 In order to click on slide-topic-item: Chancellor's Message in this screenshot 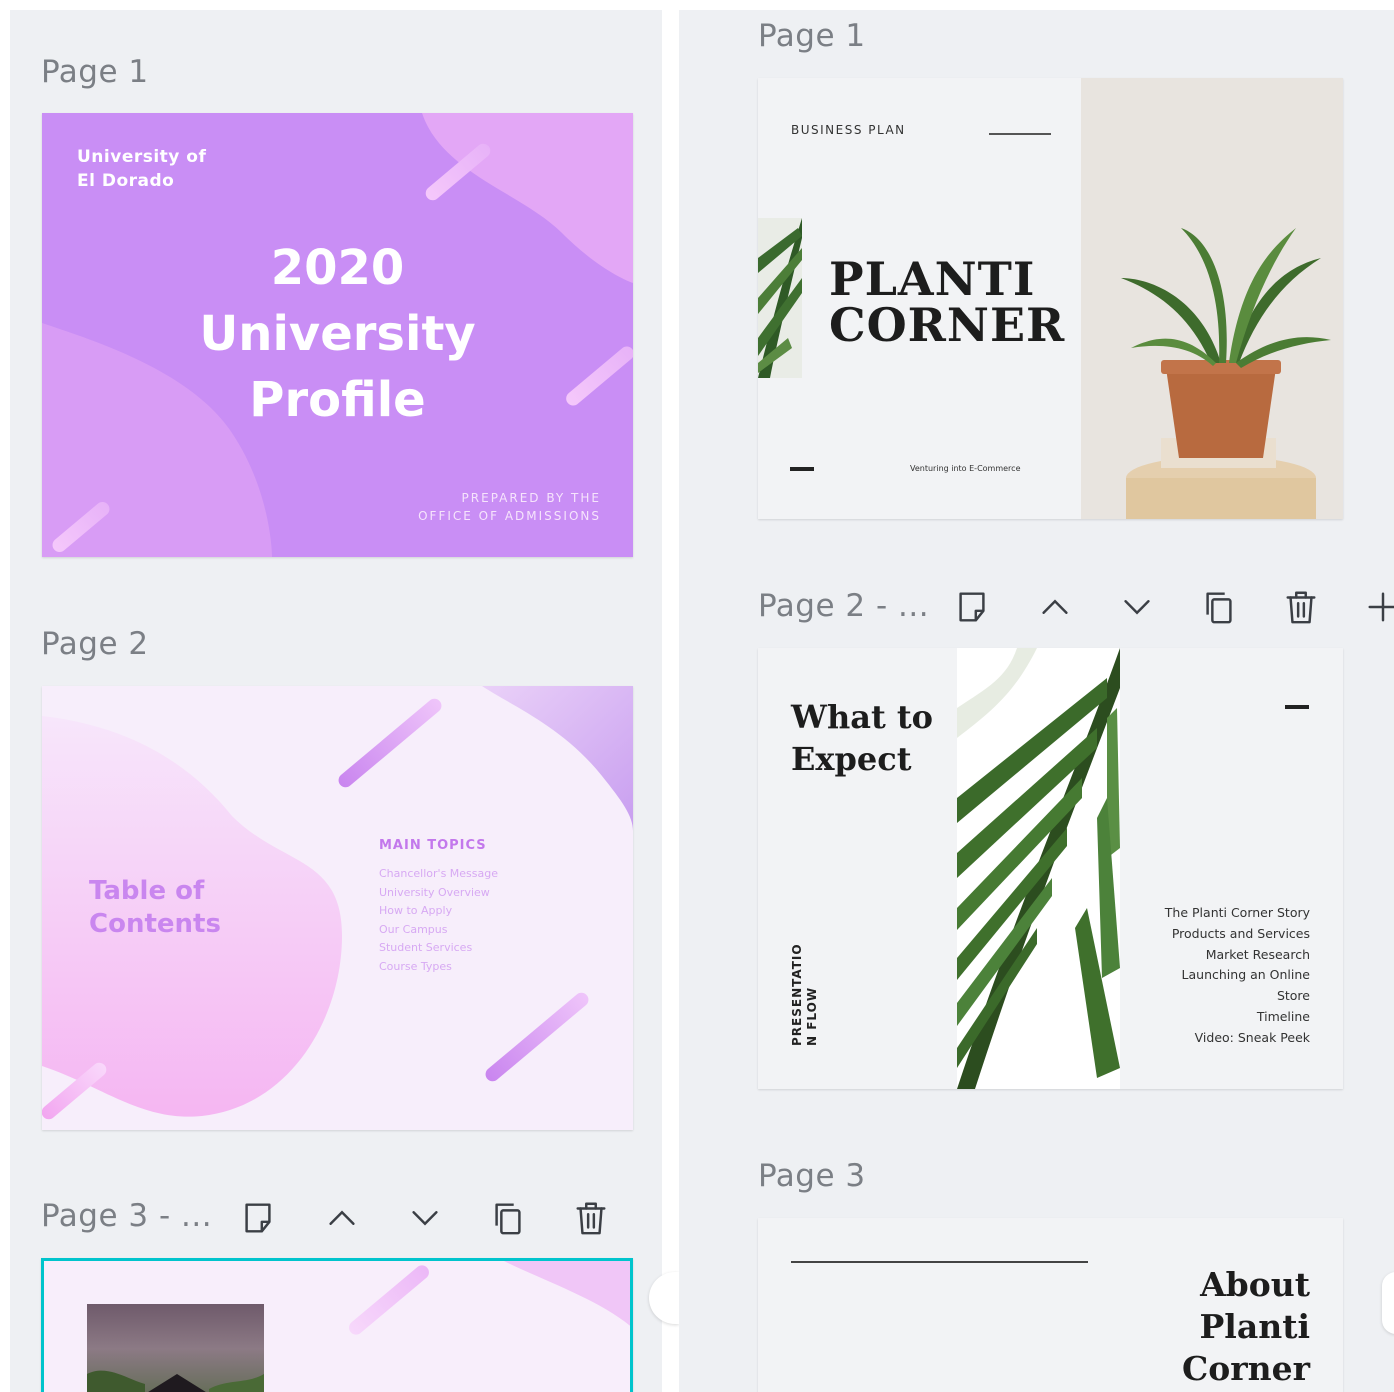, I will do `click(439, 873)`.